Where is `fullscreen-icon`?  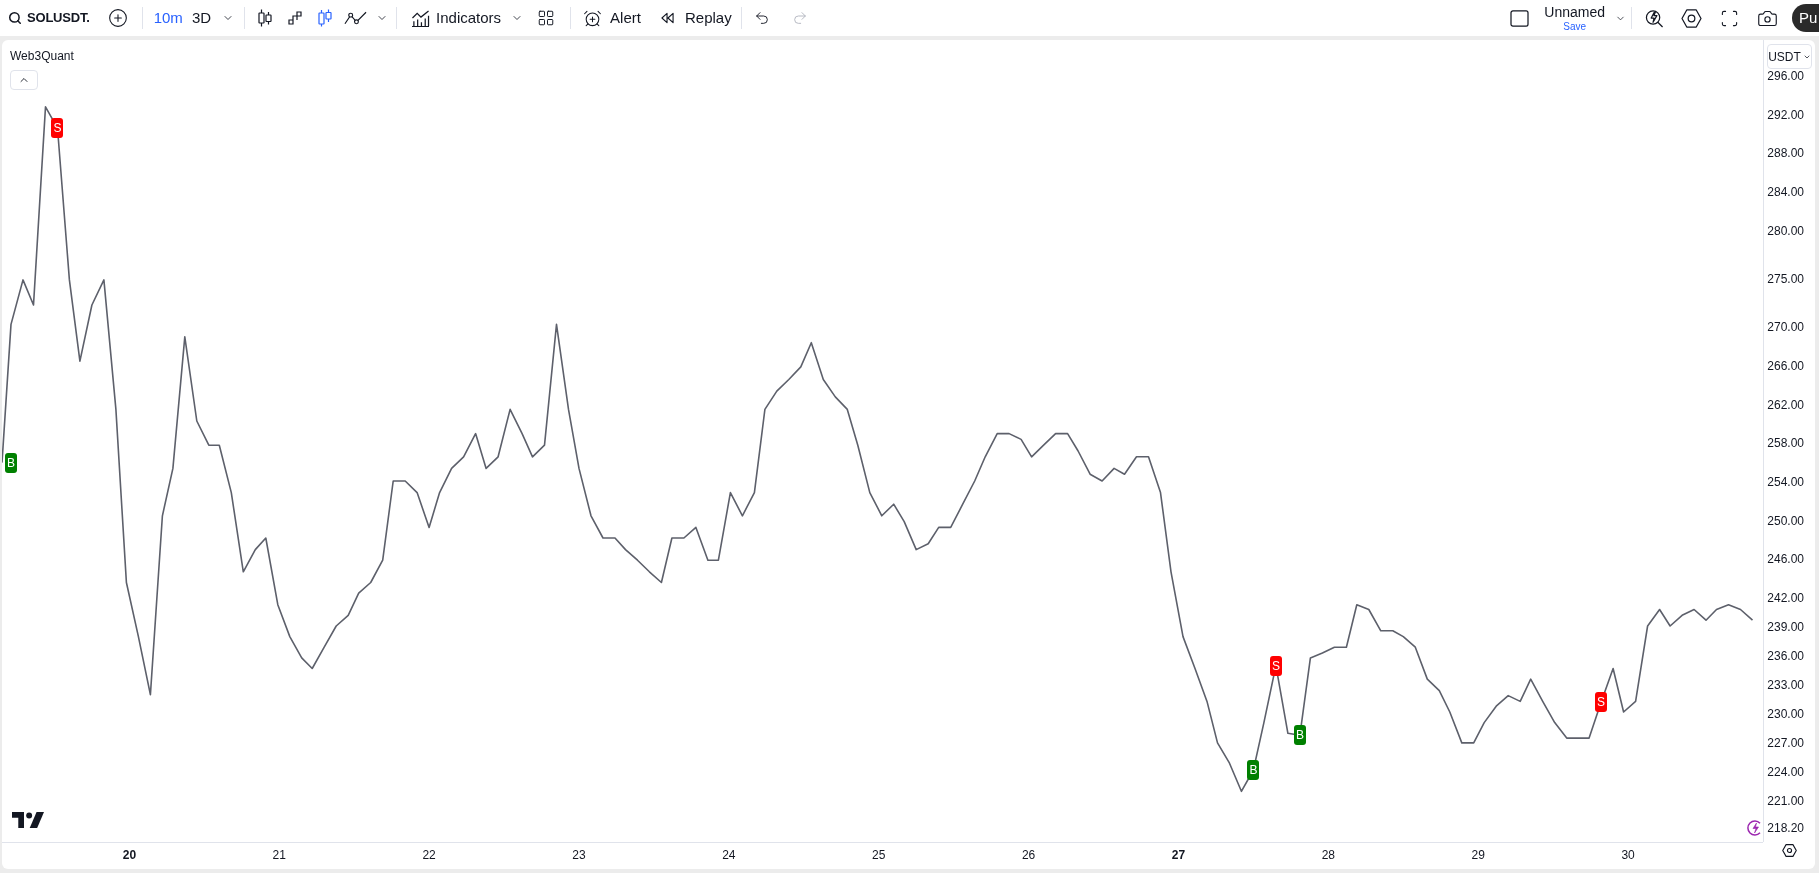
fullscreen-icon is located at coordinates (1729, 18).